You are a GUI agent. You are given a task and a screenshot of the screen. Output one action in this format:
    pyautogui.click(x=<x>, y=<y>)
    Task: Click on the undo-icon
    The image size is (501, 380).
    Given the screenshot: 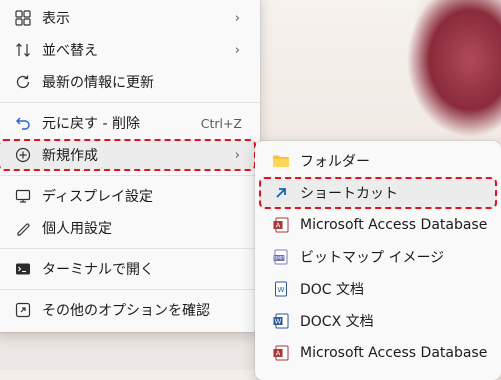 What is the action you would take?
    pyautogui.click(x=23, y=123)
    